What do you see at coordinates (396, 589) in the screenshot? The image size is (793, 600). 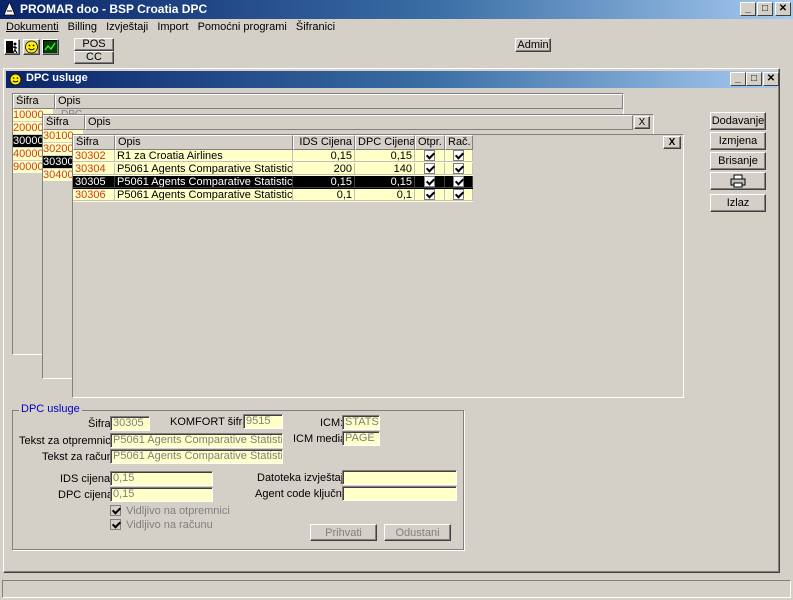 I see `status-bar` at bounding box center [396, 589].